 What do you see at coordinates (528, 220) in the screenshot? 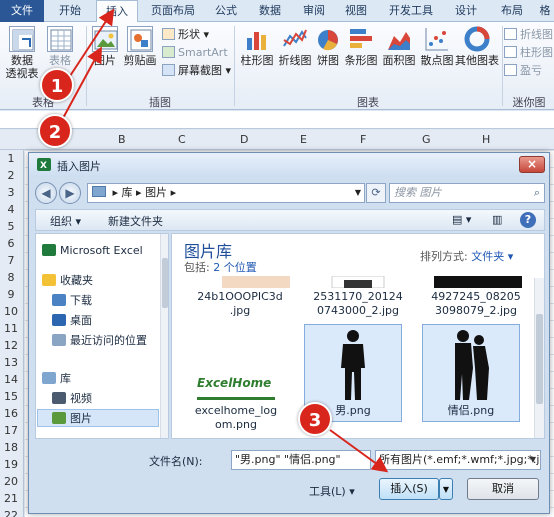
I see `help-icon: ?` at bounding box center [528, 220].